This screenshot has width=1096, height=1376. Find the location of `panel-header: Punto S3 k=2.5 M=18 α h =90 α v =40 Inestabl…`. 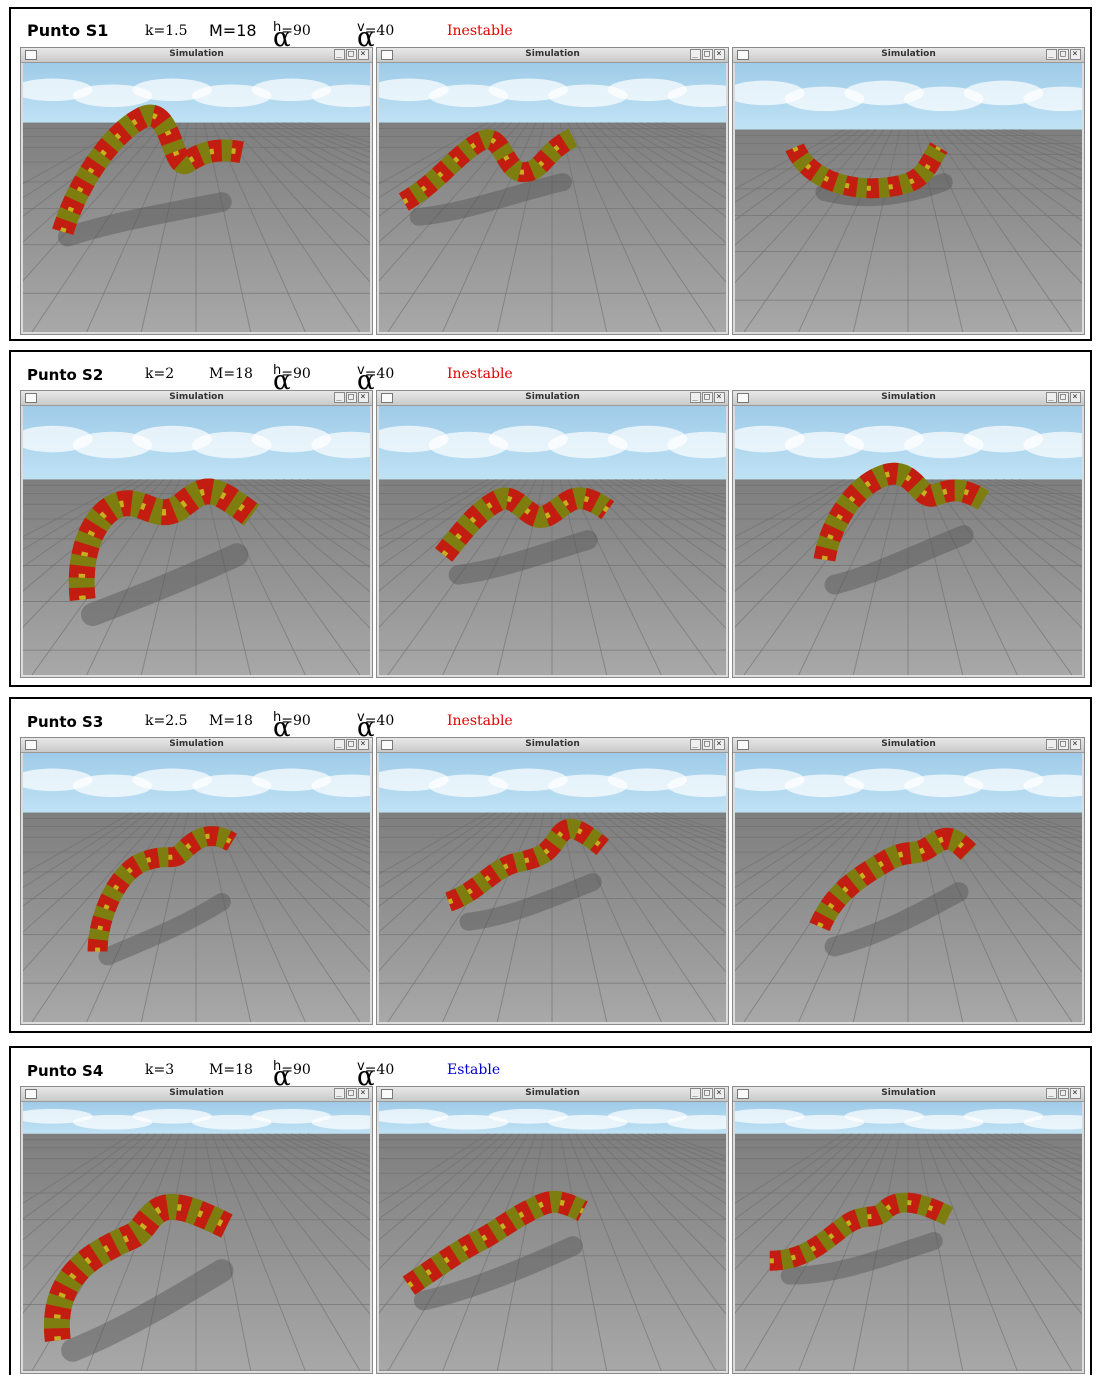

panel-header: Punto S3 k=2.5 M=18 α h =90 α v =40 Inestabl… is located at coordinates (547, 724).